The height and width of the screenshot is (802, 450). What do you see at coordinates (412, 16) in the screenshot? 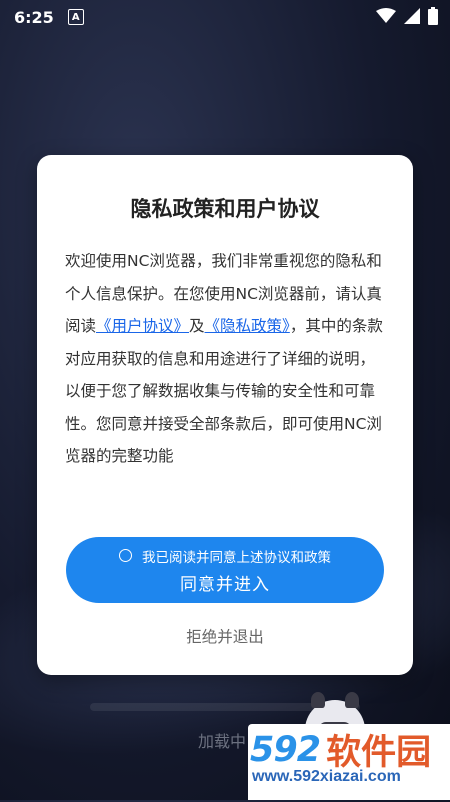
I see `signal-icon` at bounding box center [412, 16].